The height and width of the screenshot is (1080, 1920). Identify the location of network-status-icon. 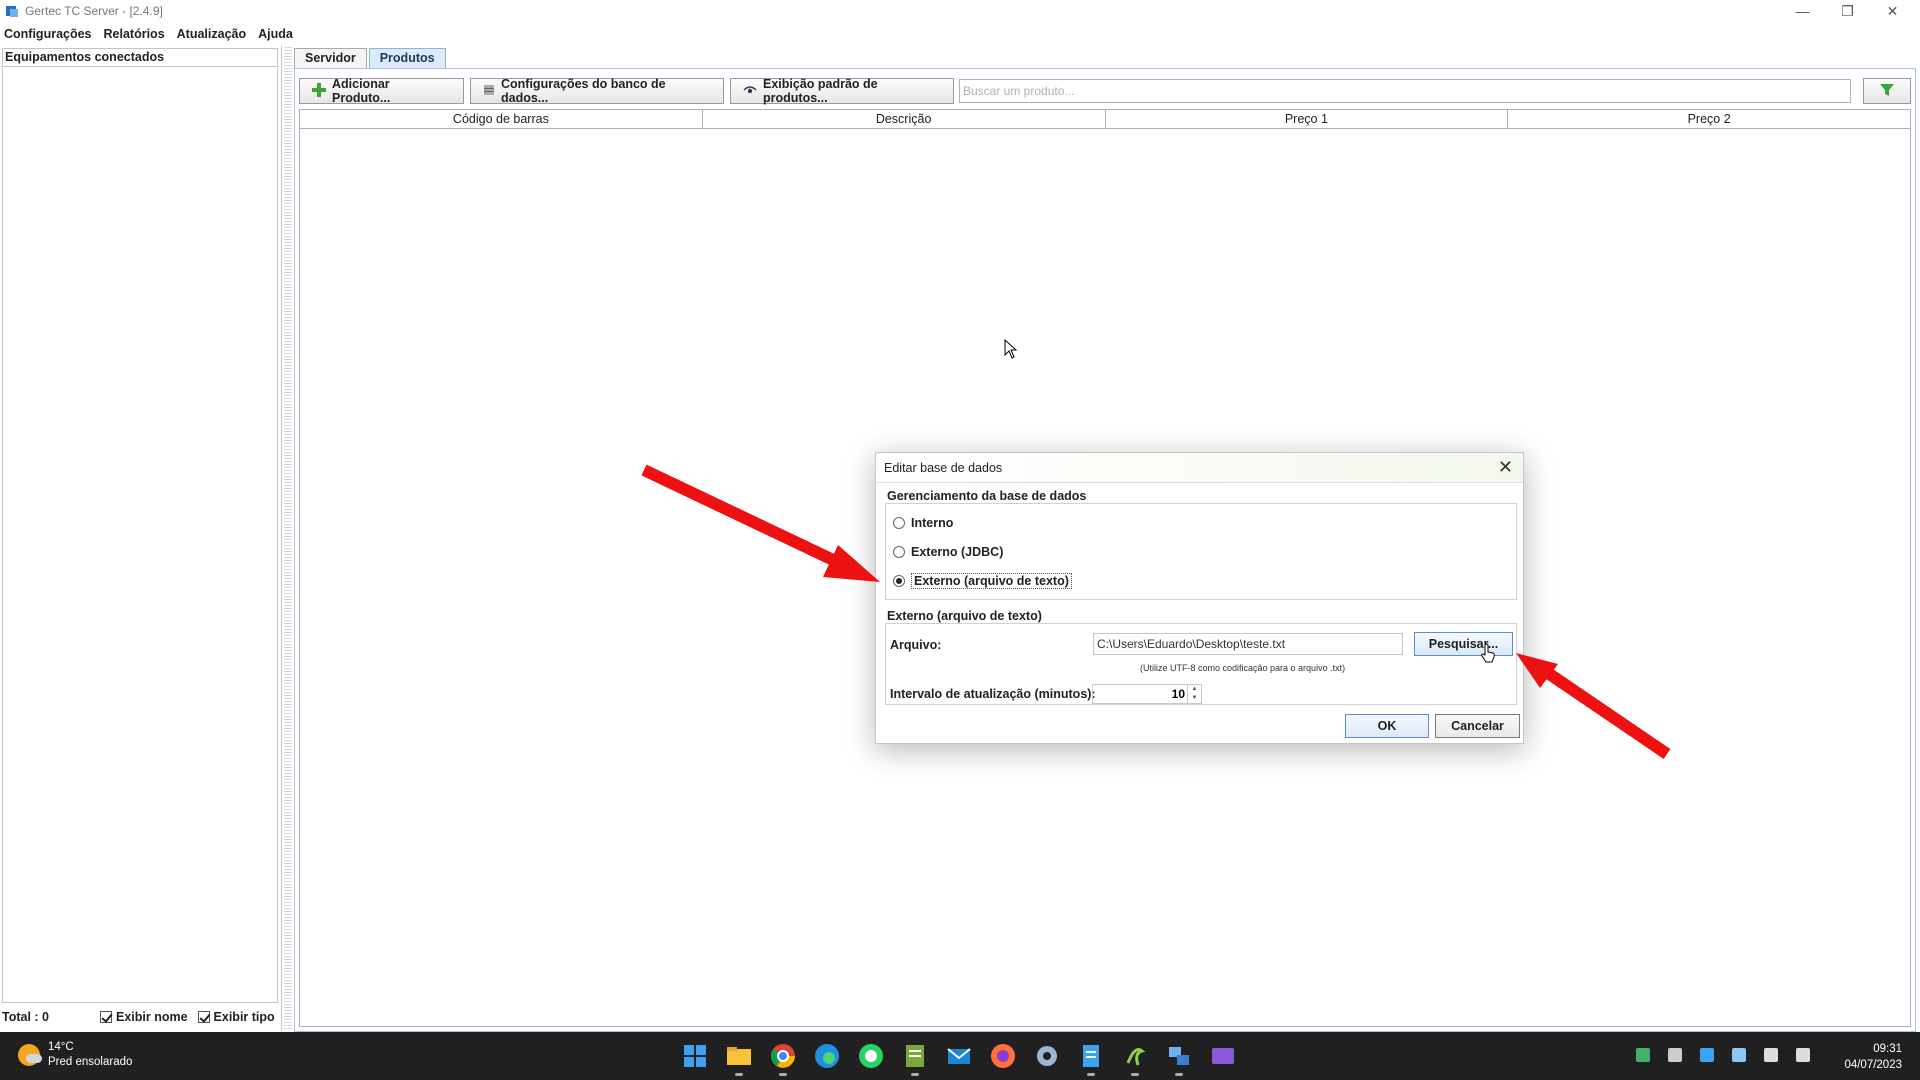
(1771, 1055).